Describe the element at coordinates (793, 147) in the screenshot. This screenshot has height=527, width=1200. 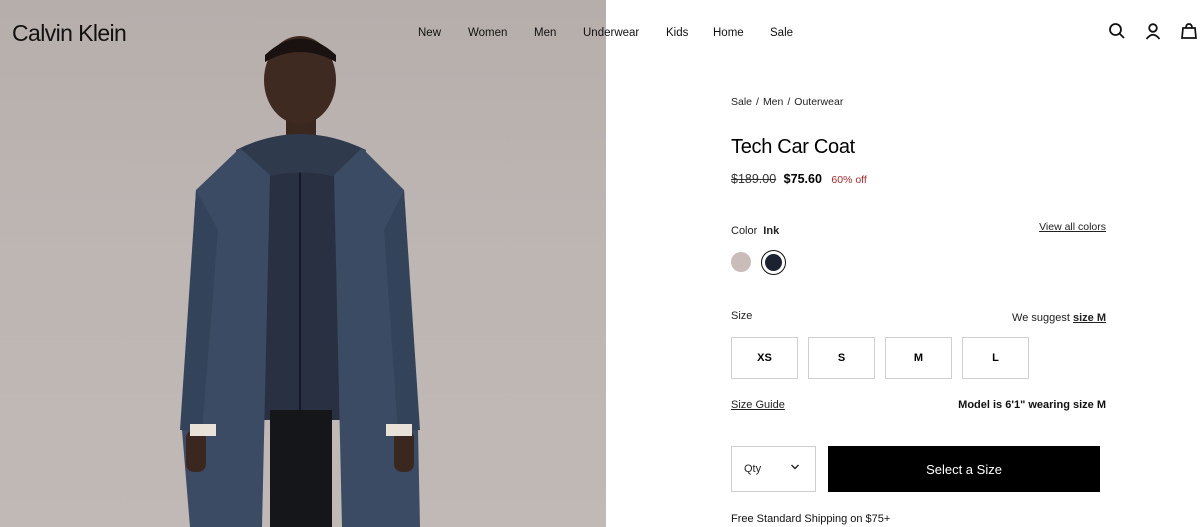
I see `product-title: Tech Car Coat` at that location.